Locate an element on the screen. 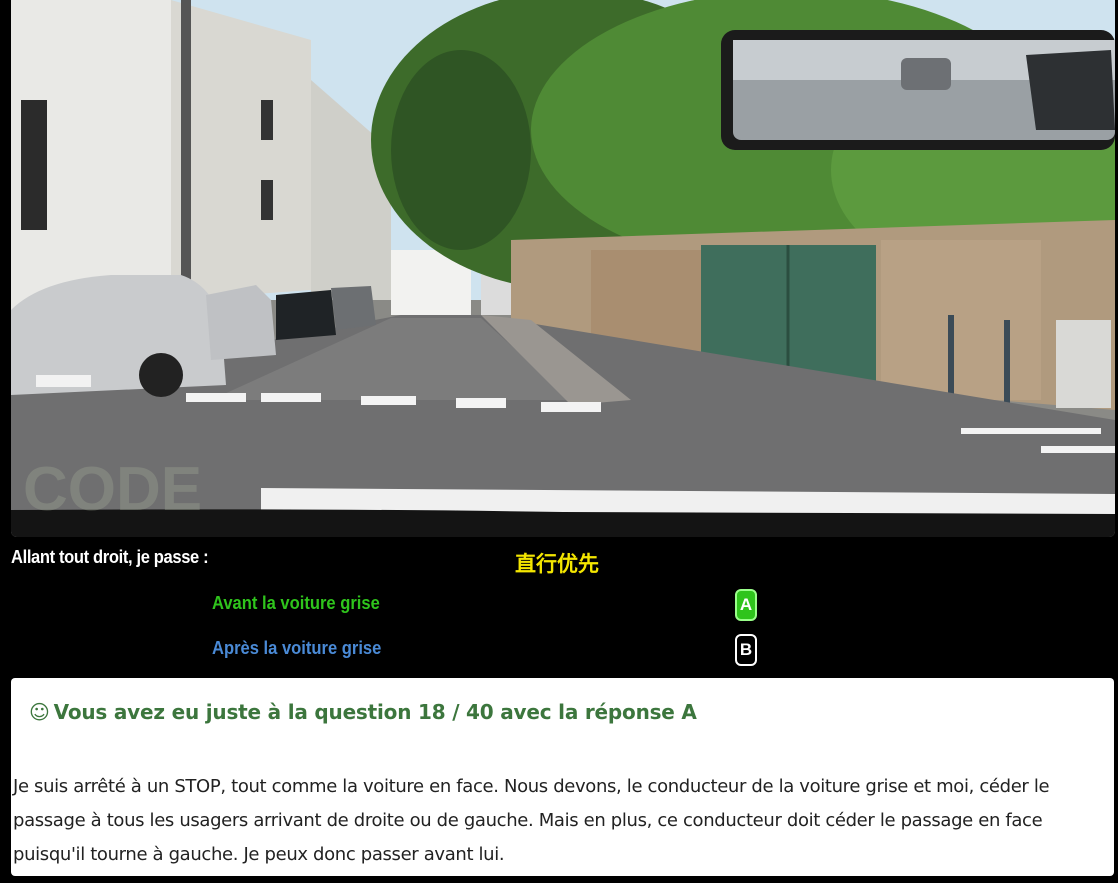 The width and height of the screenshot is (1118, 883). answer-b-button: B is located at coordinates (746, 650).